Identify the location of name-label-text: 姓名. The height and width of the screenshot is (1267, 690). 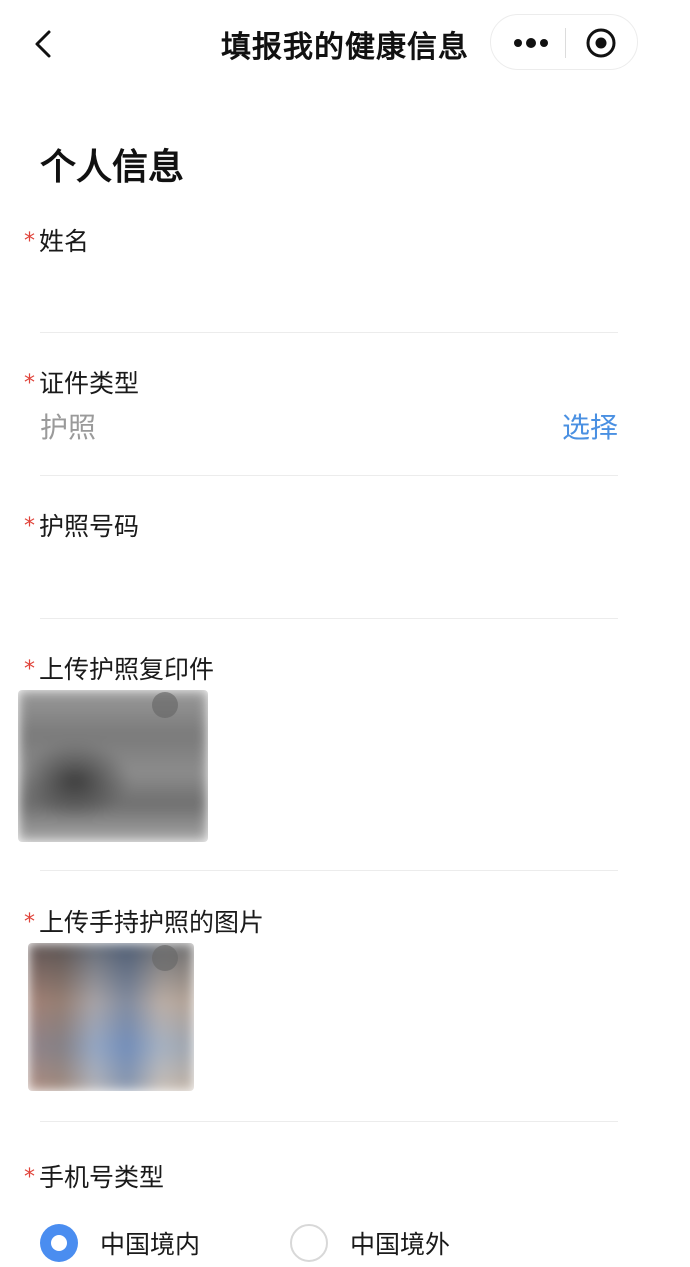
(64, 241).